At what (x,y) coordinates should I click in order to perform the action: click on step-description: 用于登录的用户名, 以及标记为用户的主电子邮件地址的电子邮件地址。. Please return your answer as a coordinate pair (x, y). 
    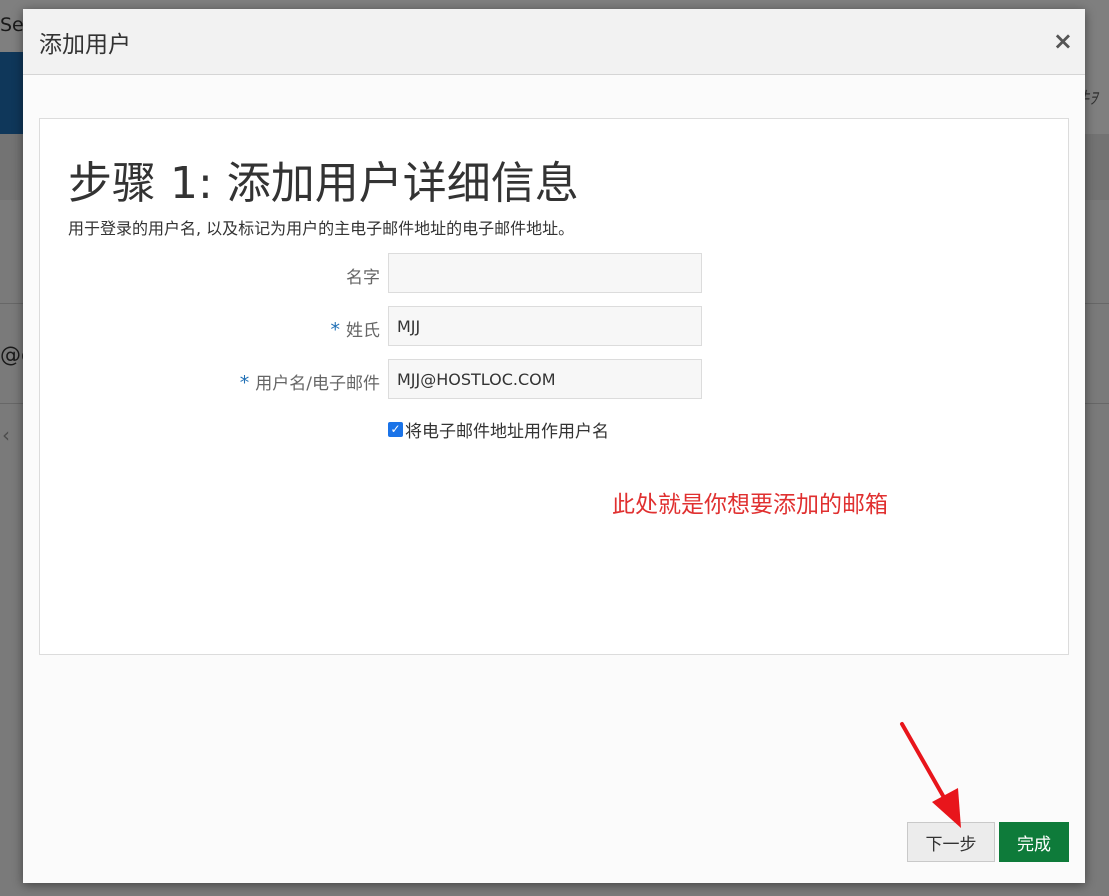
    Looking at the image, I should click on (321, 228).